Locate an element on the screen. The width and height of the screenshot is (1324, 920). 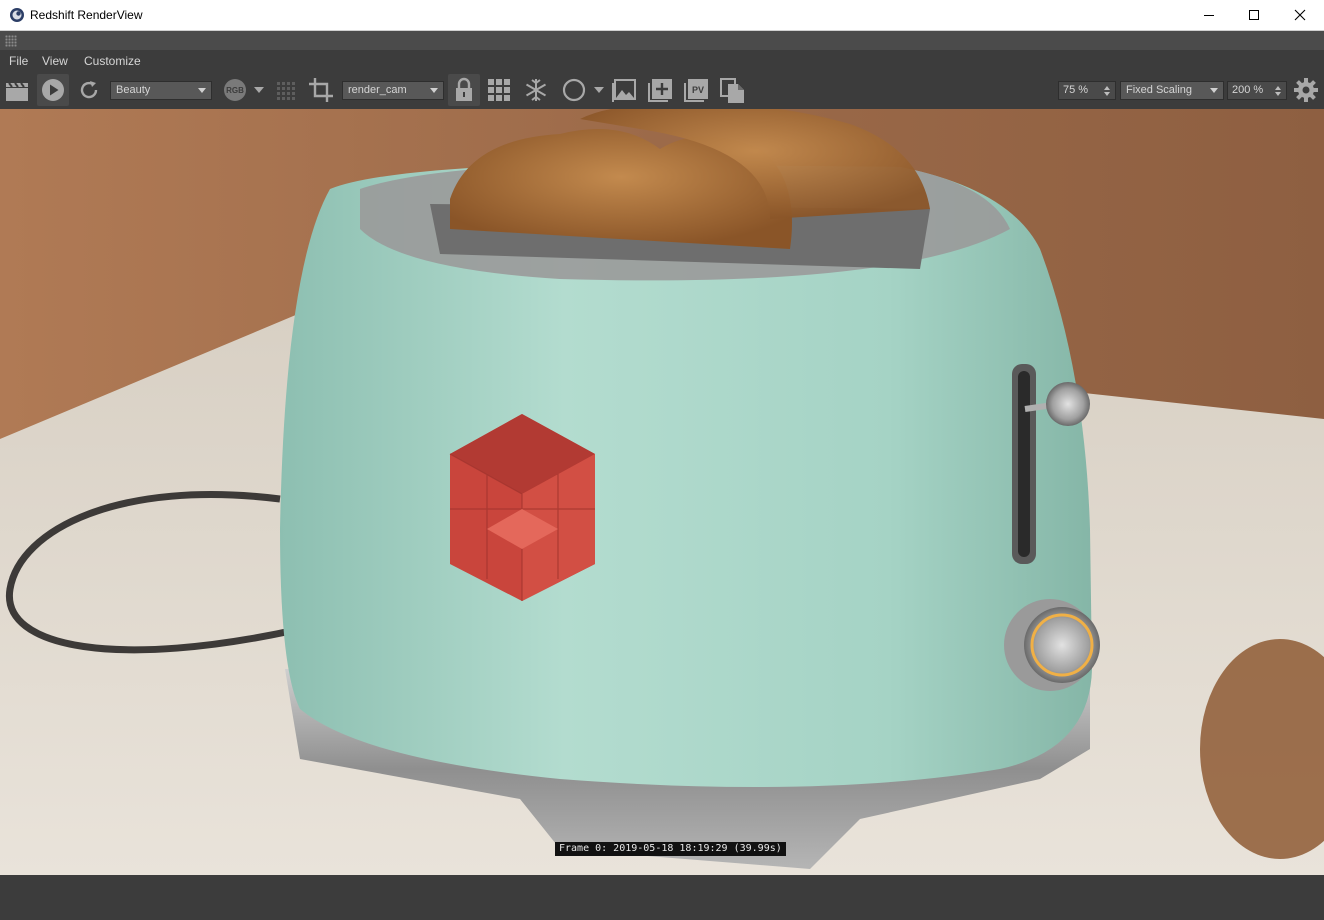
scaling-select-value: Fixed Scaling is located at coordinates (1159, 90).